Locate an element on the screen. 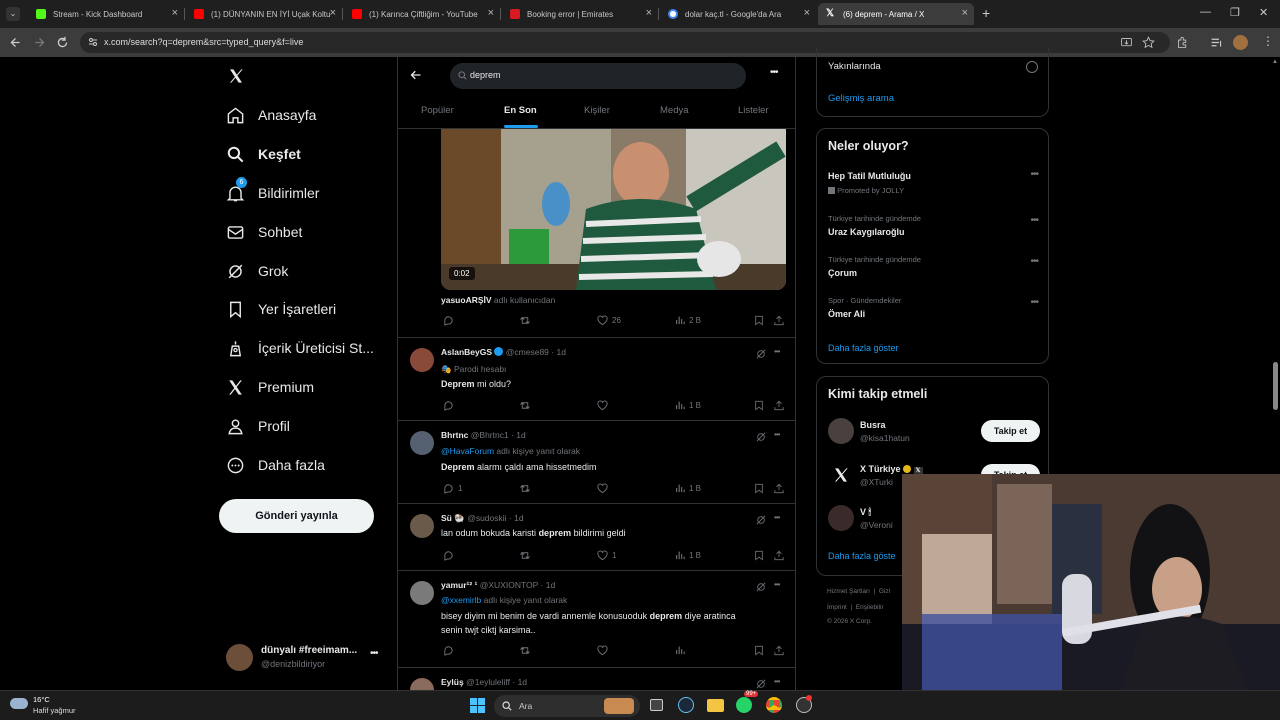 This screenshot has width=1280, height=720. tab-media: Medya is located at coordinates (674, 110).